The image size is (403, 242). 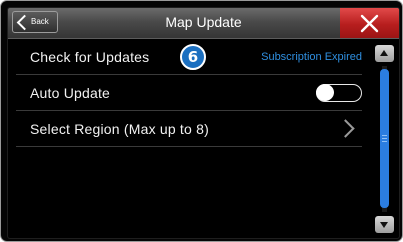 I want to click on toggle-knob, so click(x=325, y=92).